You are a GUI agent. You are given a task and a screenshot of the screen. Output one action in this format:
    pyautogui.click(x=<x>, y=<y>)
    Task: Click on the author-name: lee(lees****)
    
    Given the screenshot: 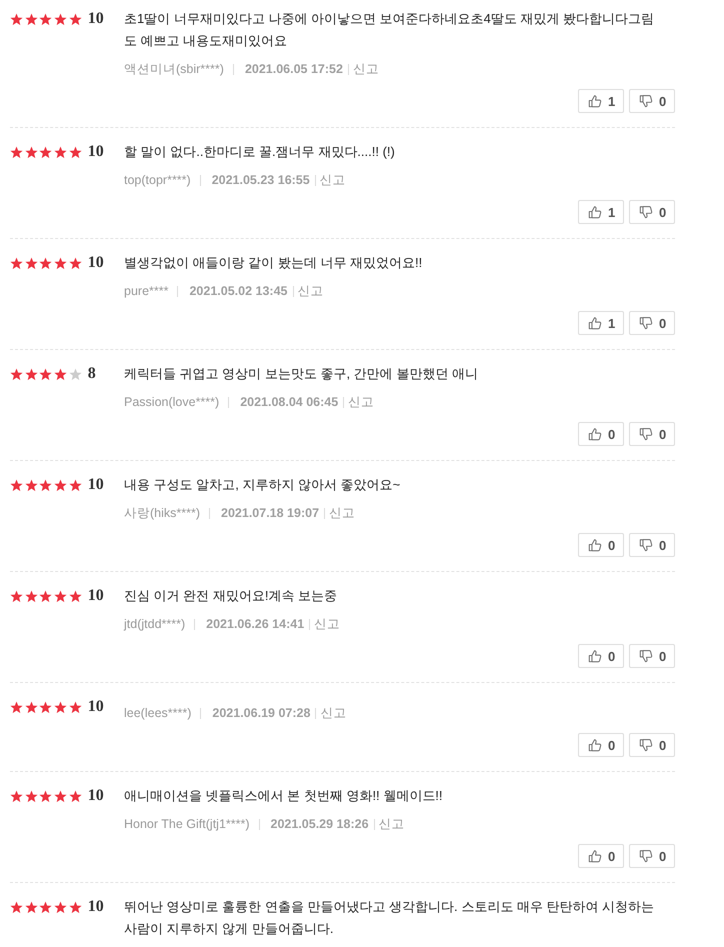 What is the action you would take?
    pyautogui.click(x=158, y=713)
    